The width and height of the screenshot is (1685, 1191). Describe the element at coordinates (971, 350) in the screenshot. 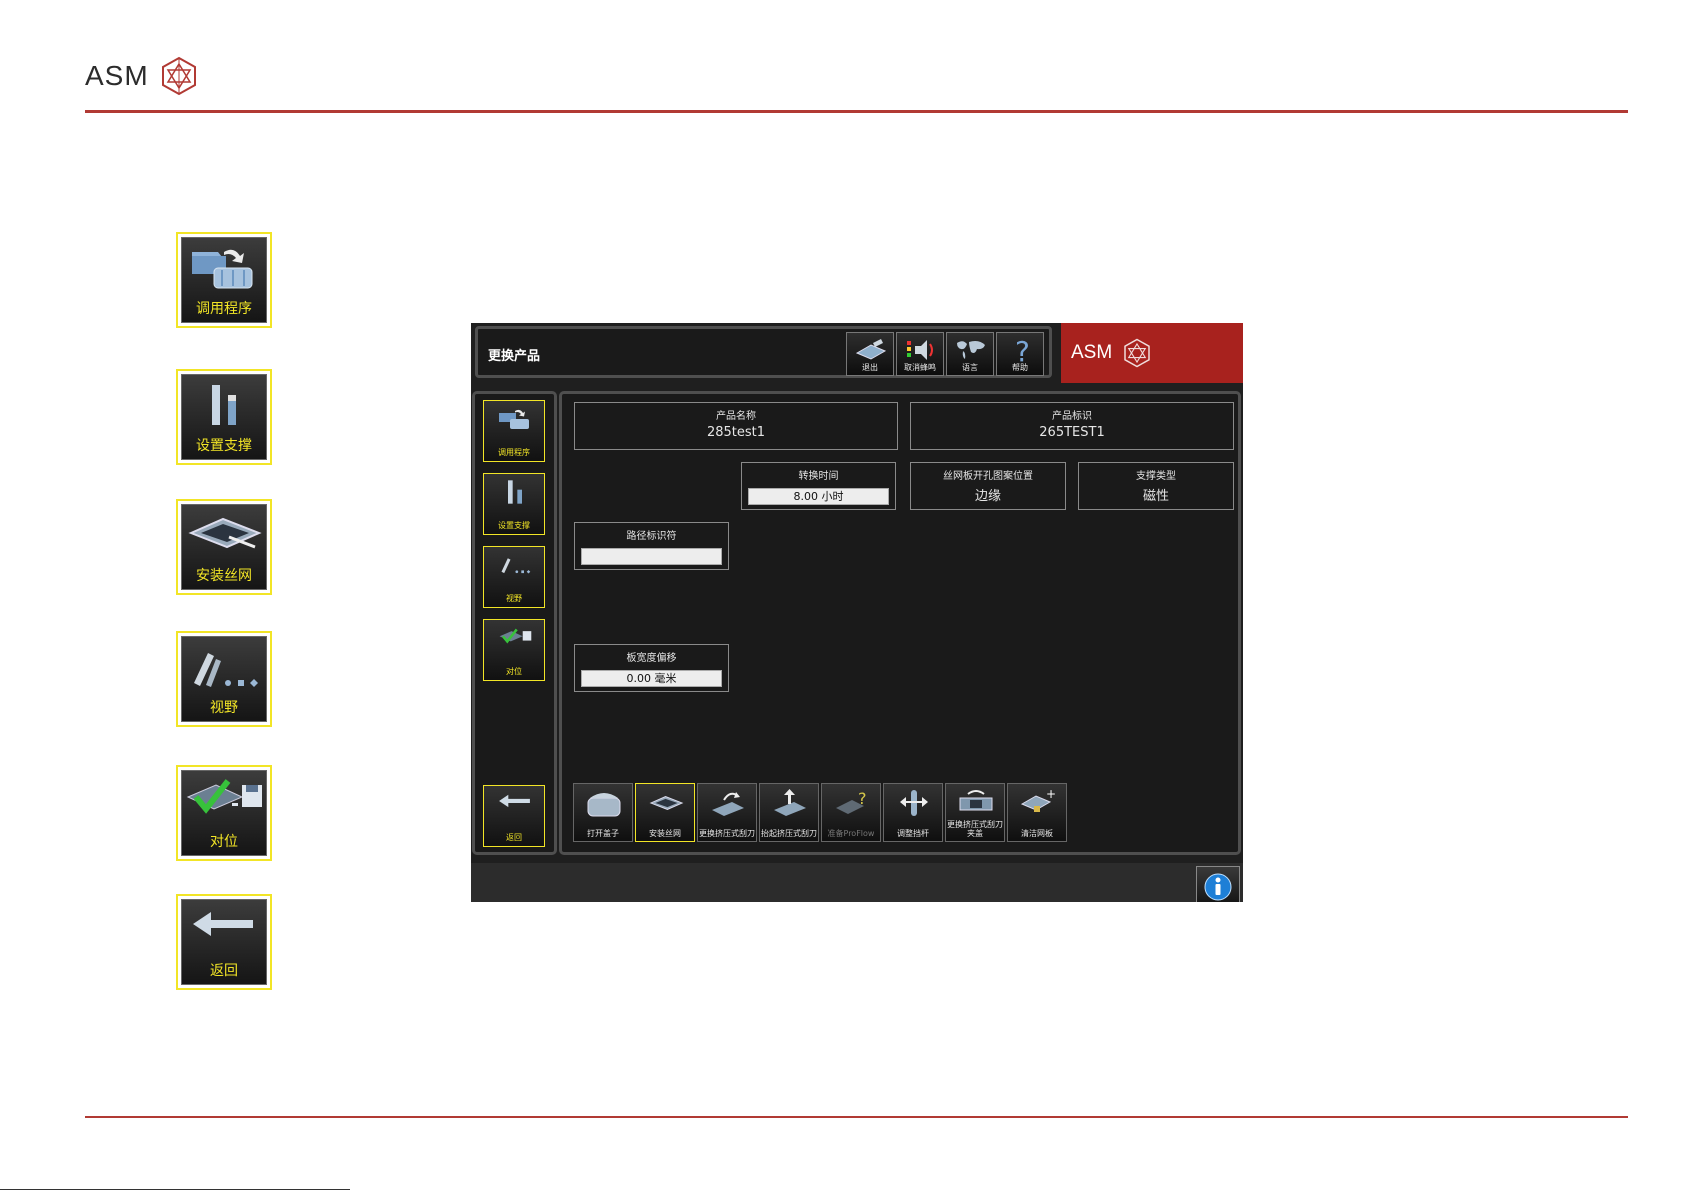

I see `world-map-icon` at that location.